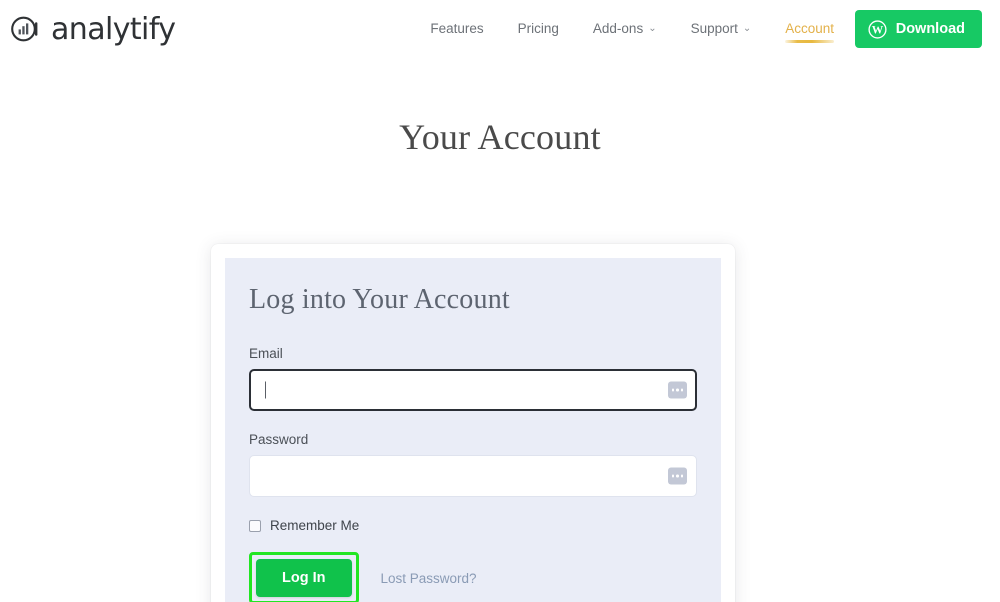 The width and height of the screenshot is (1000, 602). I want to click on login-action-row: Log In Lost Password?, so click(473, 577).